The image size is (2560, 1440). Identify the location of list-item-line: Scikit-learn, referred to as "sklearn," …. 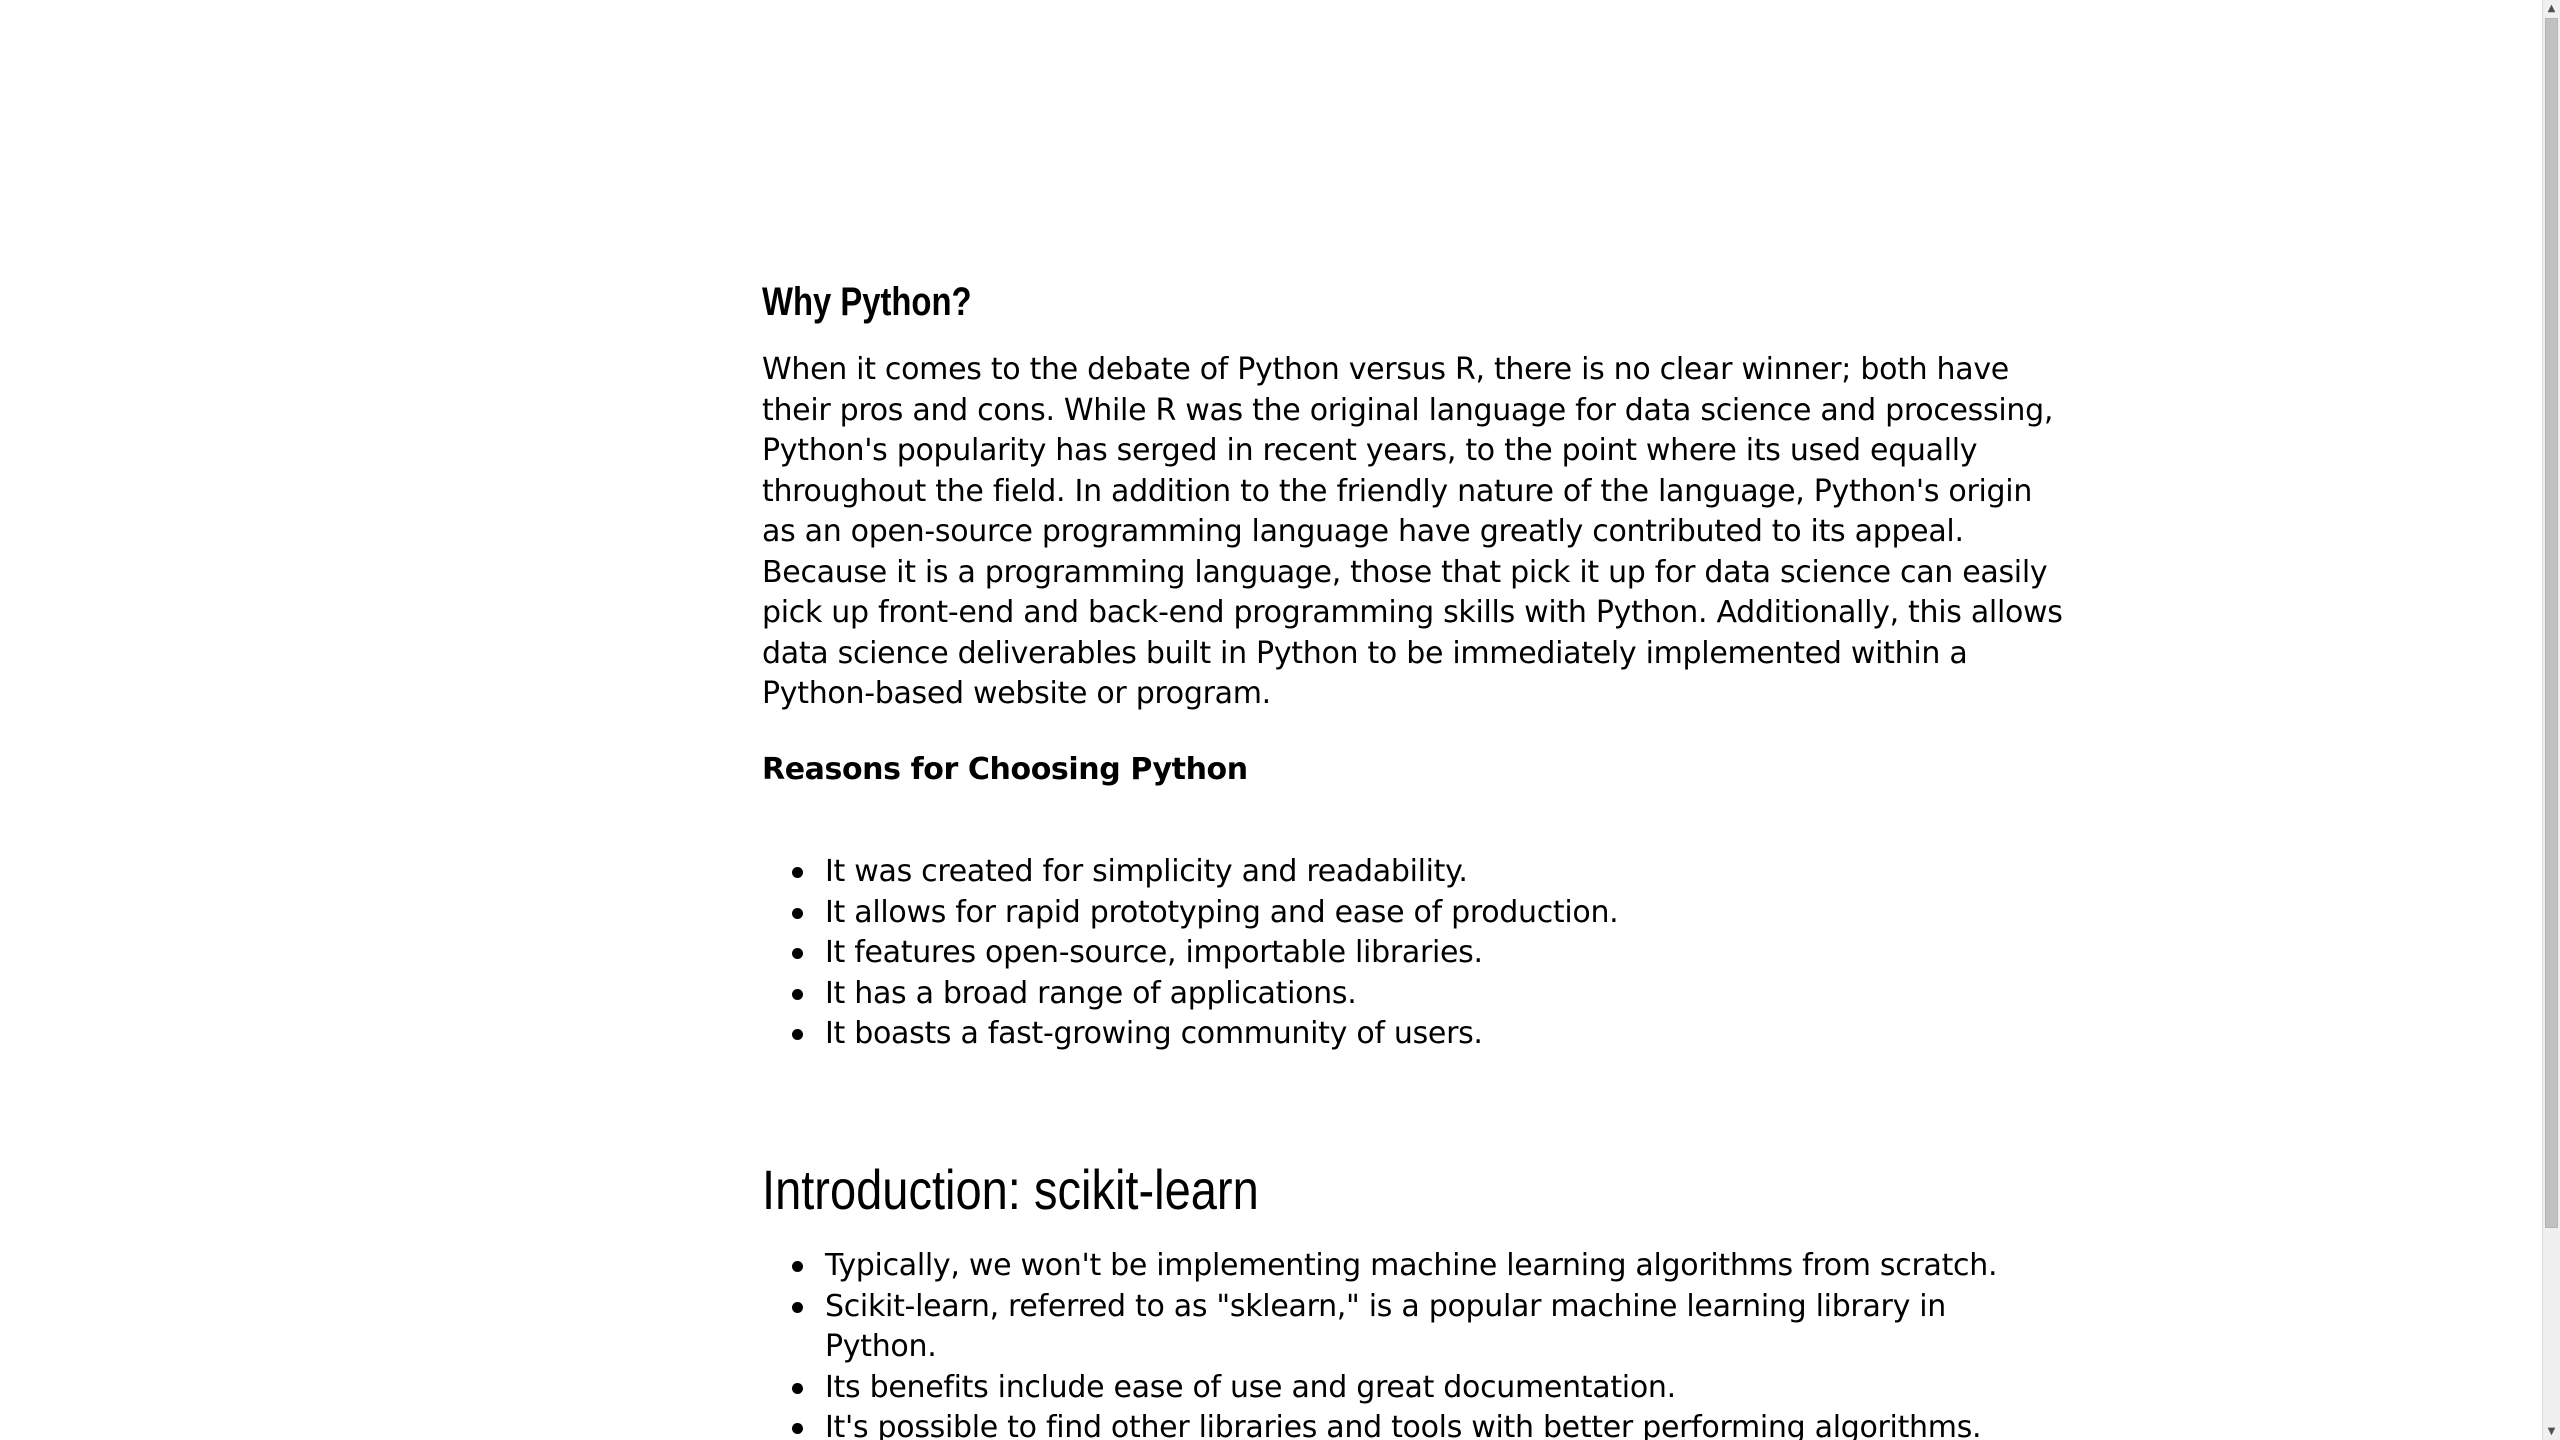
(1386, 1306).